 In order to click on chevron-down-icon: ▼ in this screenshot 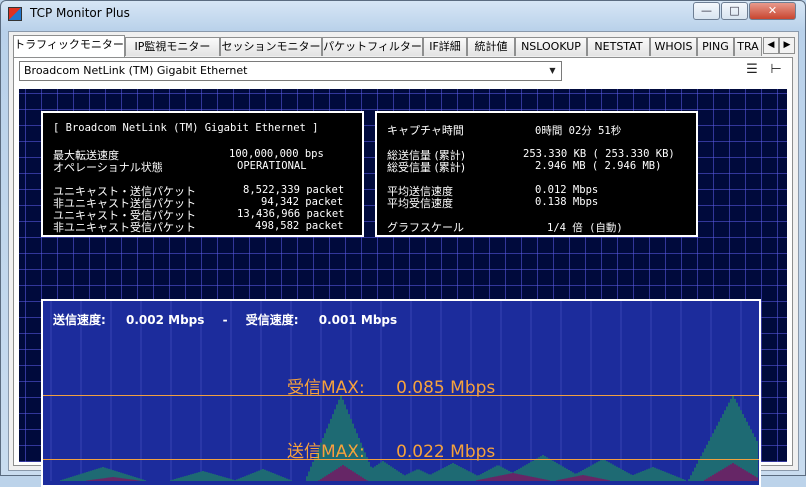, I will do `click(552, 71)`.